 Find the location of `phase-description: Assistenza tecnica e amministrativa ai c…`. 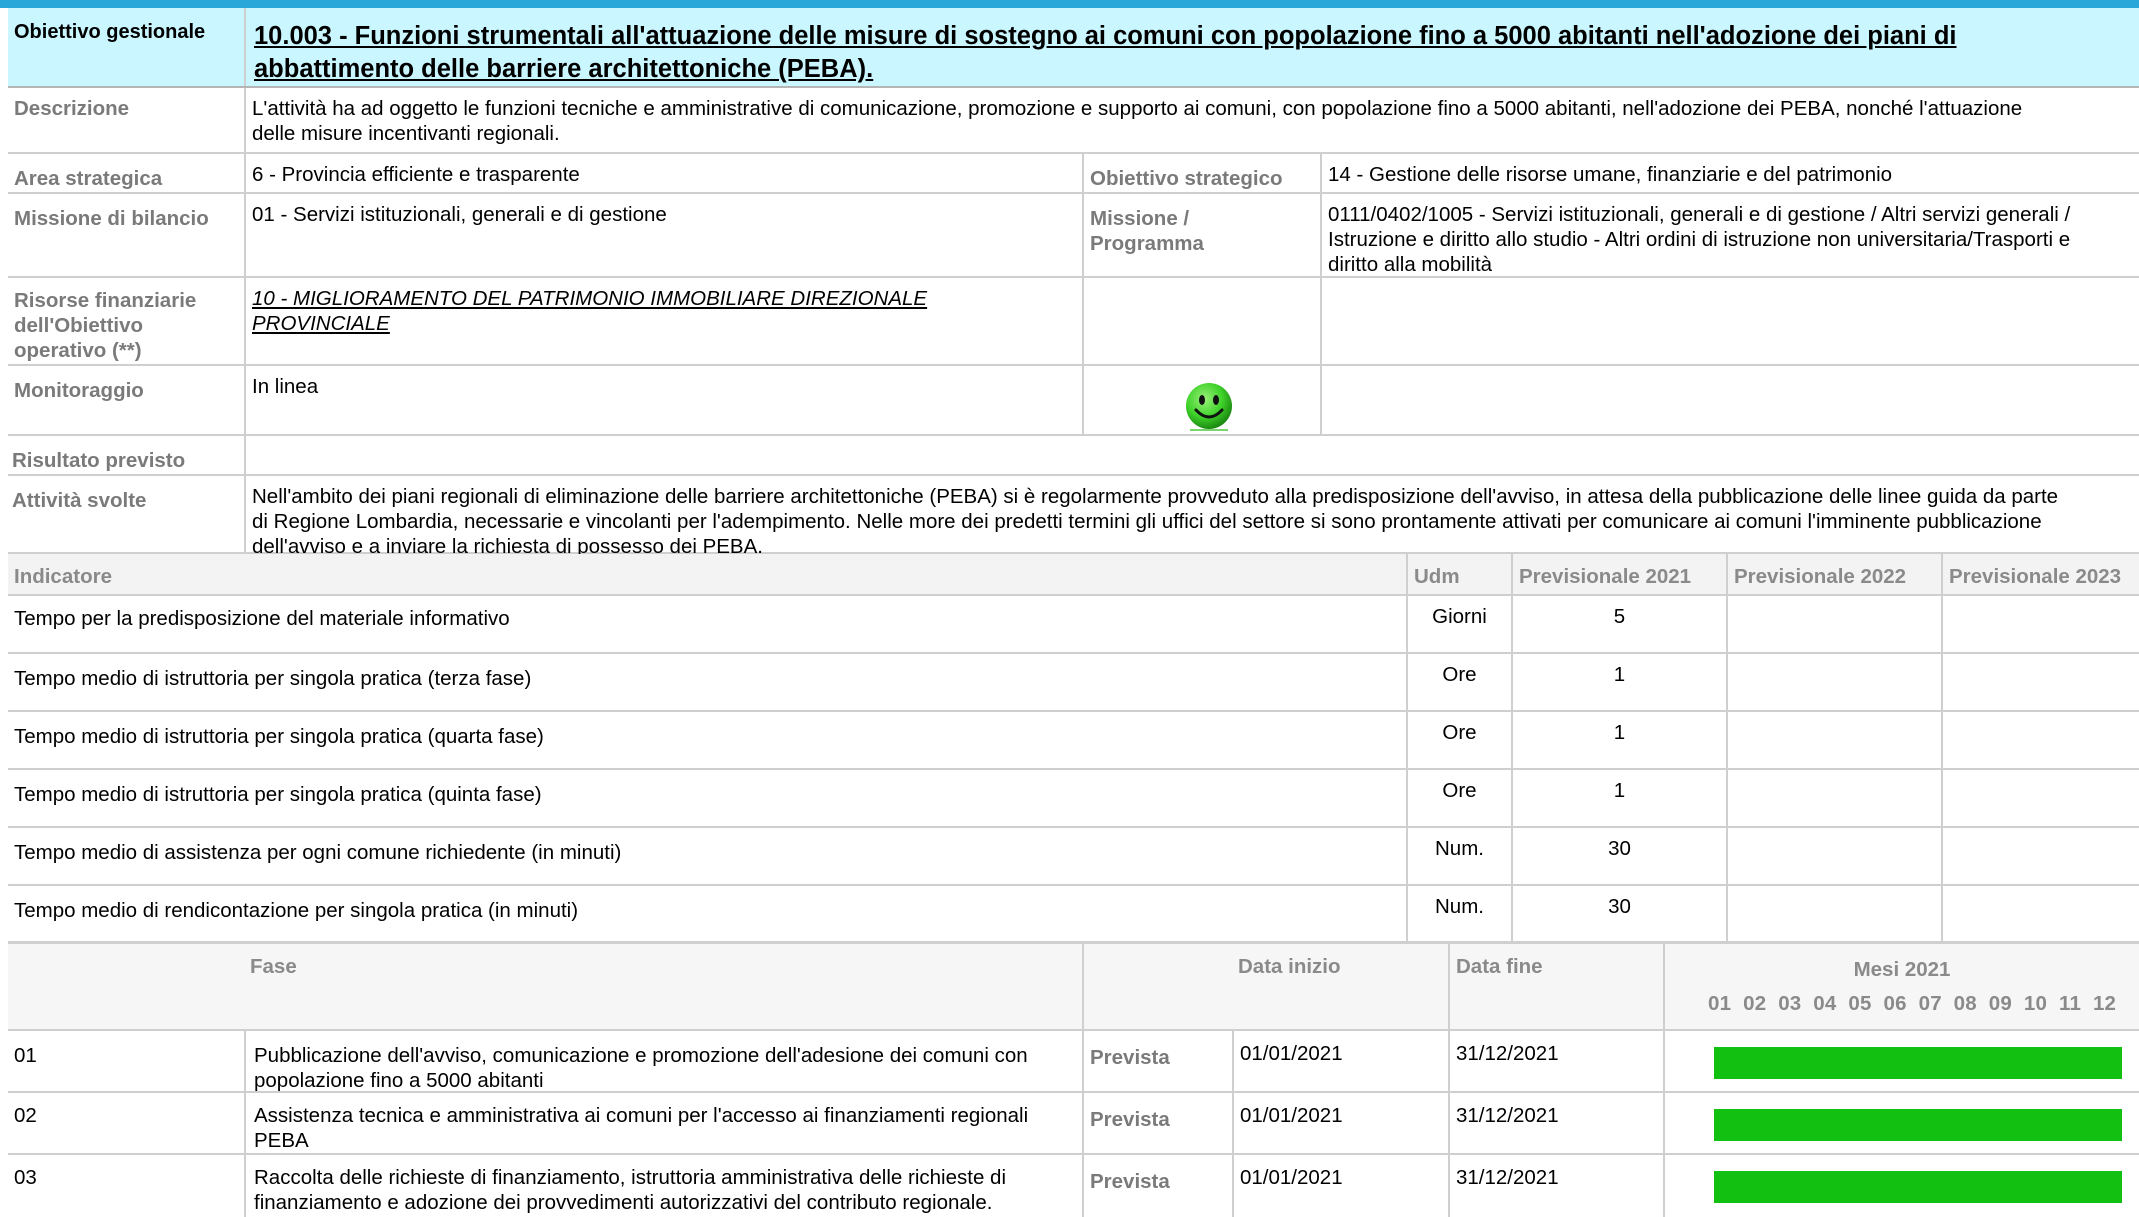

phase-description: Assistenza tecnica e amministrativa ai c… is located at coordinates (667, 1123).